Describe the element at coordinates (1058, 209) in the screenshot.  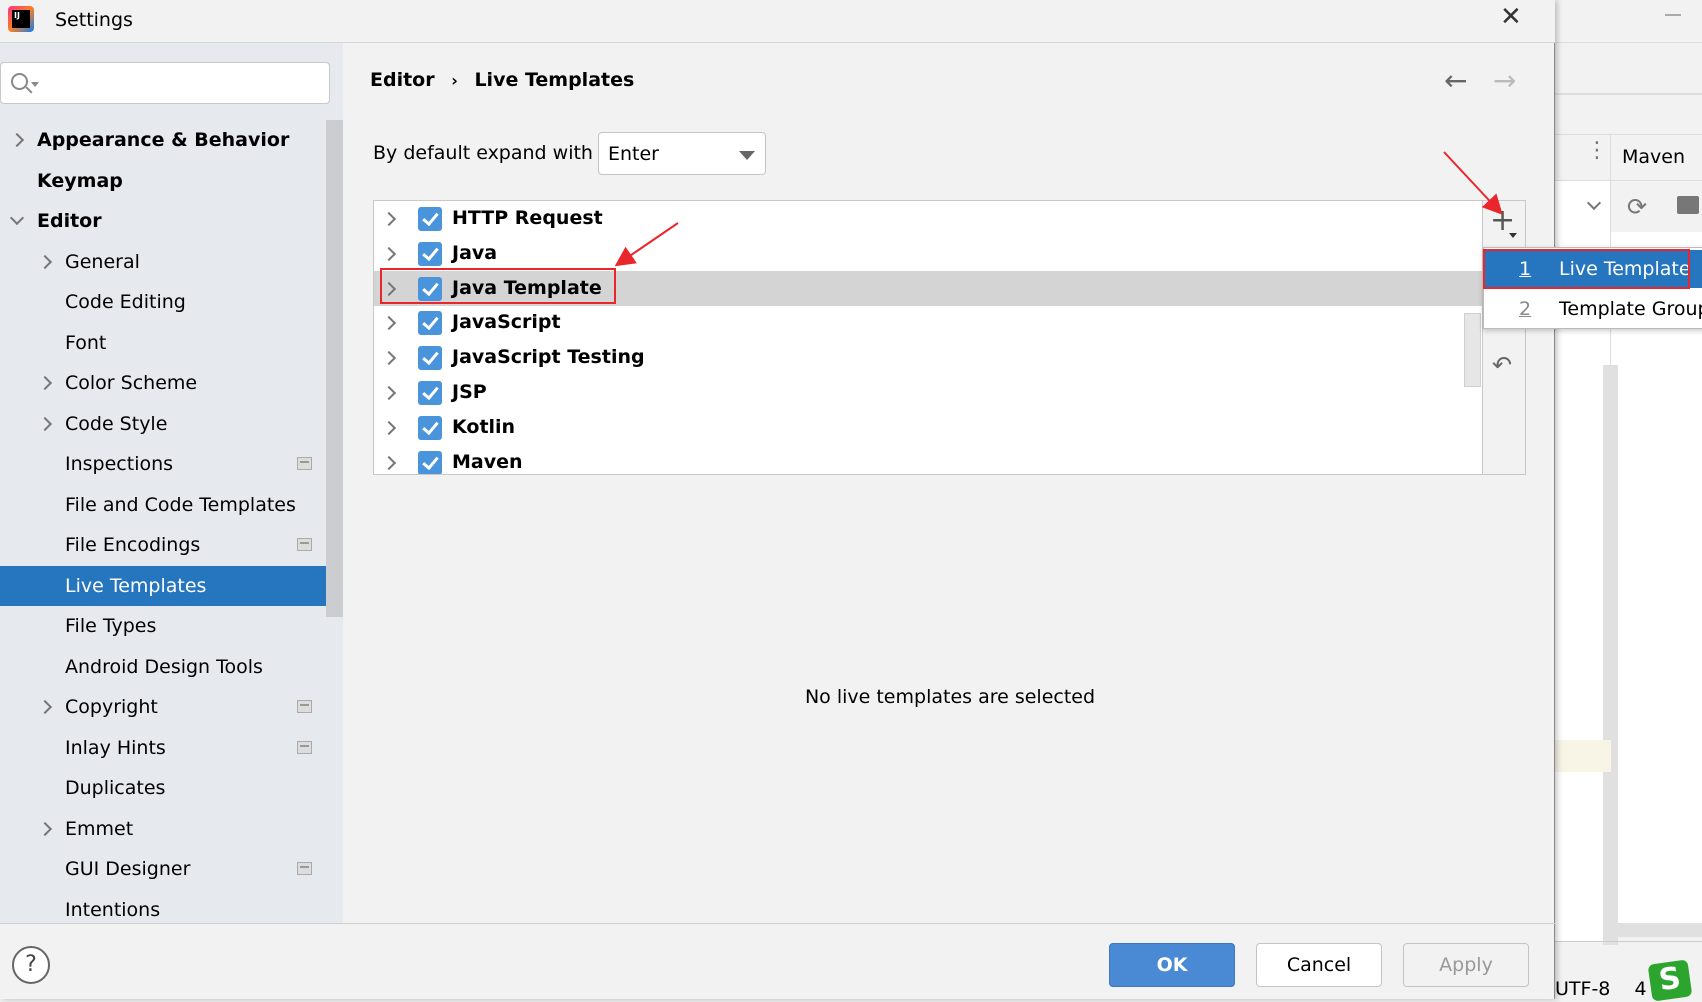
I see `annotation-arrows` at that location.